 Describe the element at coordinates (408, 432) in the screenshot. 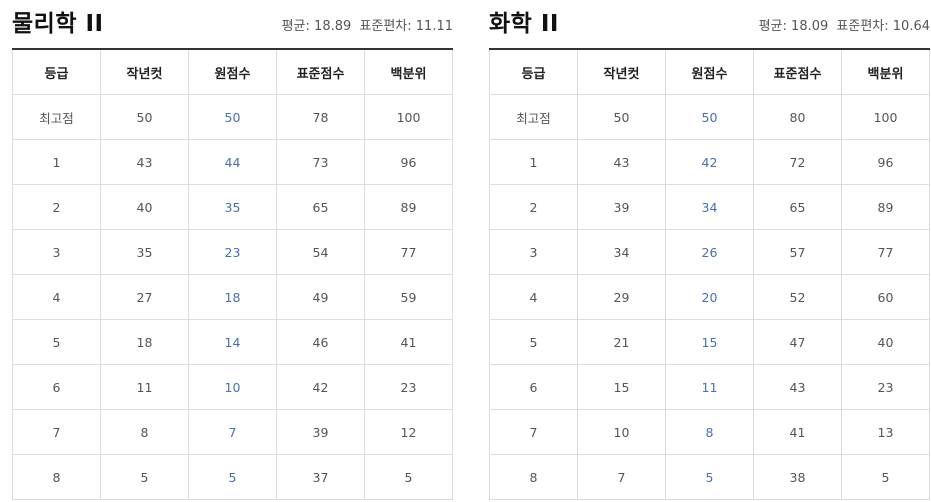

I see `percentile-cell: 12` at that location.